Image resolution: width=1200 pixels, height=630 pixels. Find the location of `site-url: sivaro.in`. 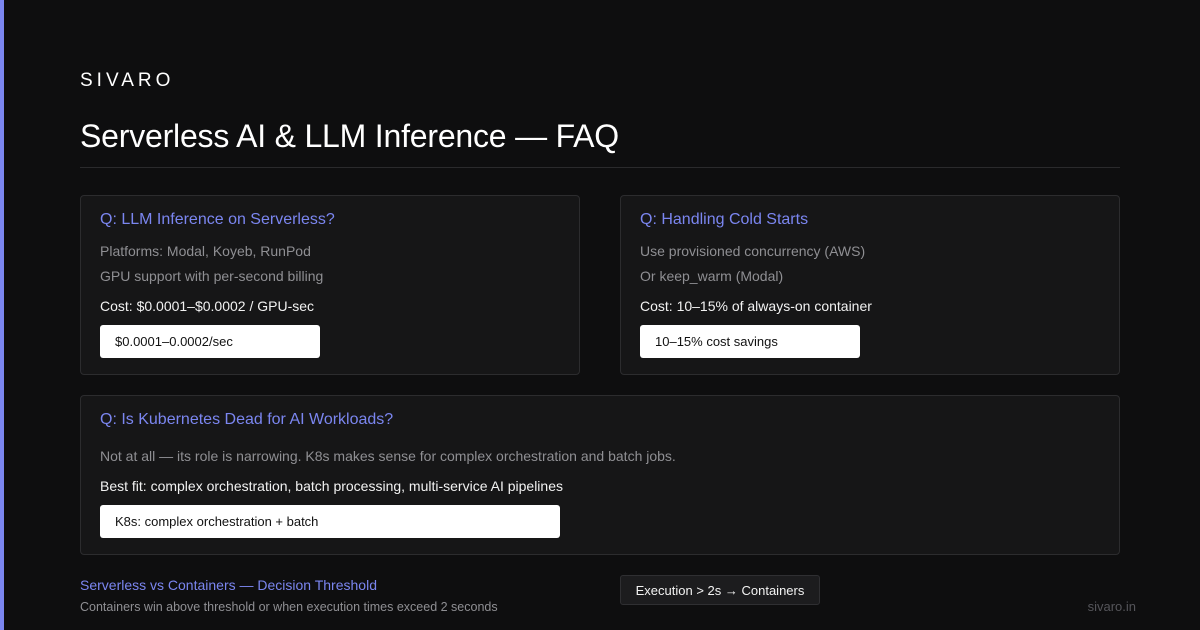

site-url: sivaro.in is located at coordinates (1111, 606).